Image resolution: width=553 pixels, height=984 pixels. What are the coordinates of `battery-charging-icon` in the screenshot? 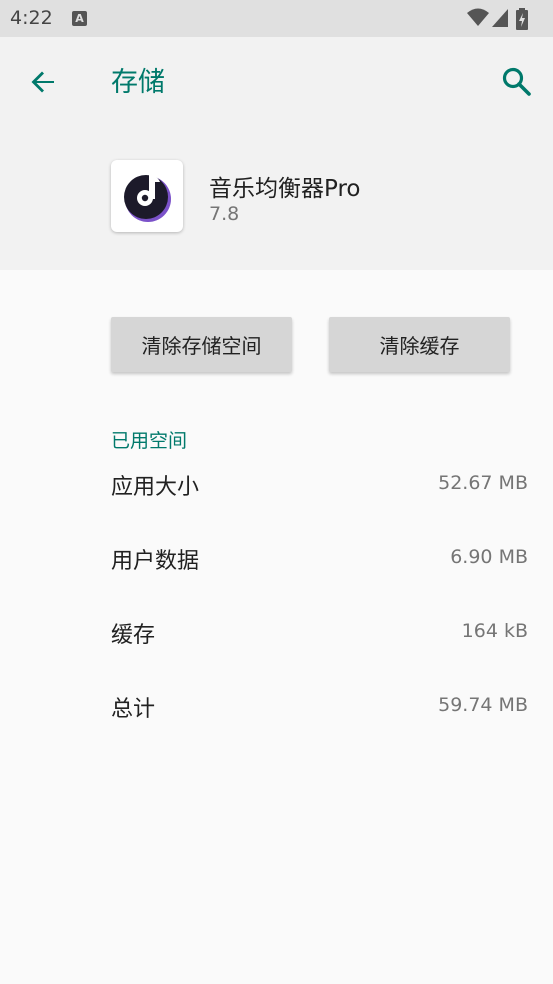 It's located at (522, 19).